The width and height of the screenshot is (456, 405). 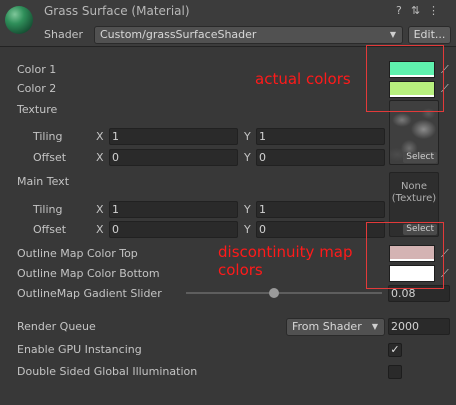 I want to click on render-queue-dropdown: From Shader ▼, so click(x=335, y=327).